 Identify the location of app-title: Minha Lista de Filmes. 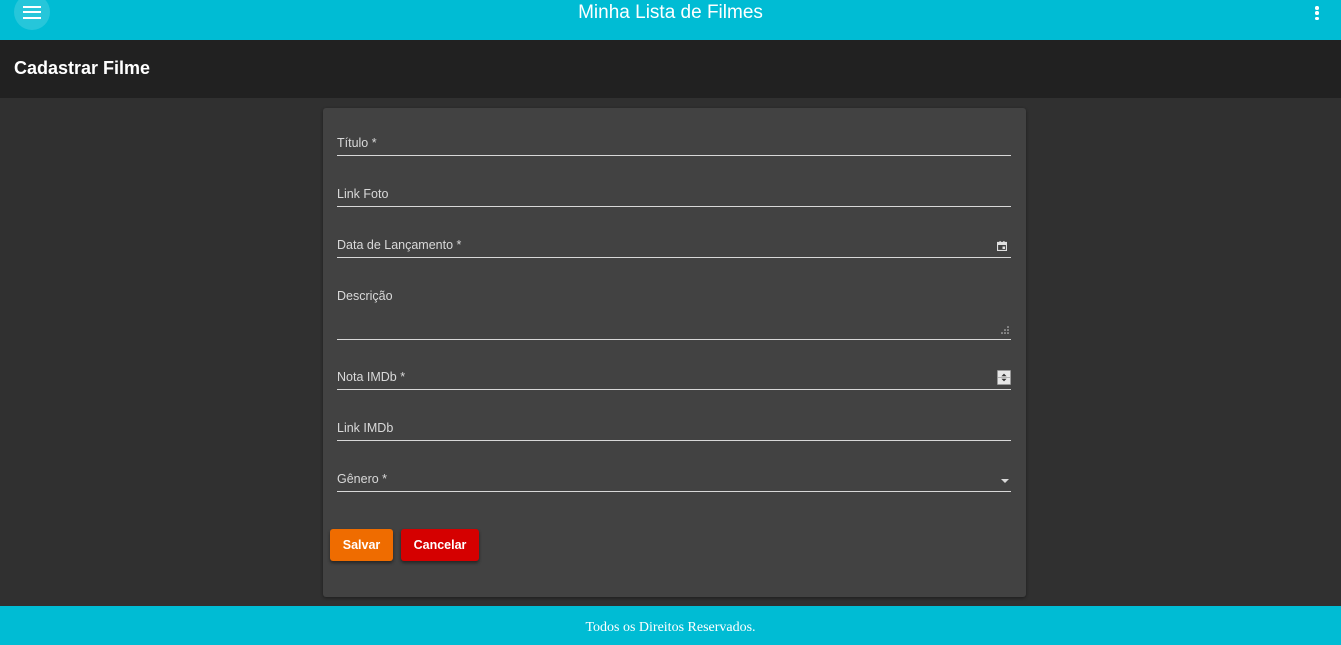
(670, 12).